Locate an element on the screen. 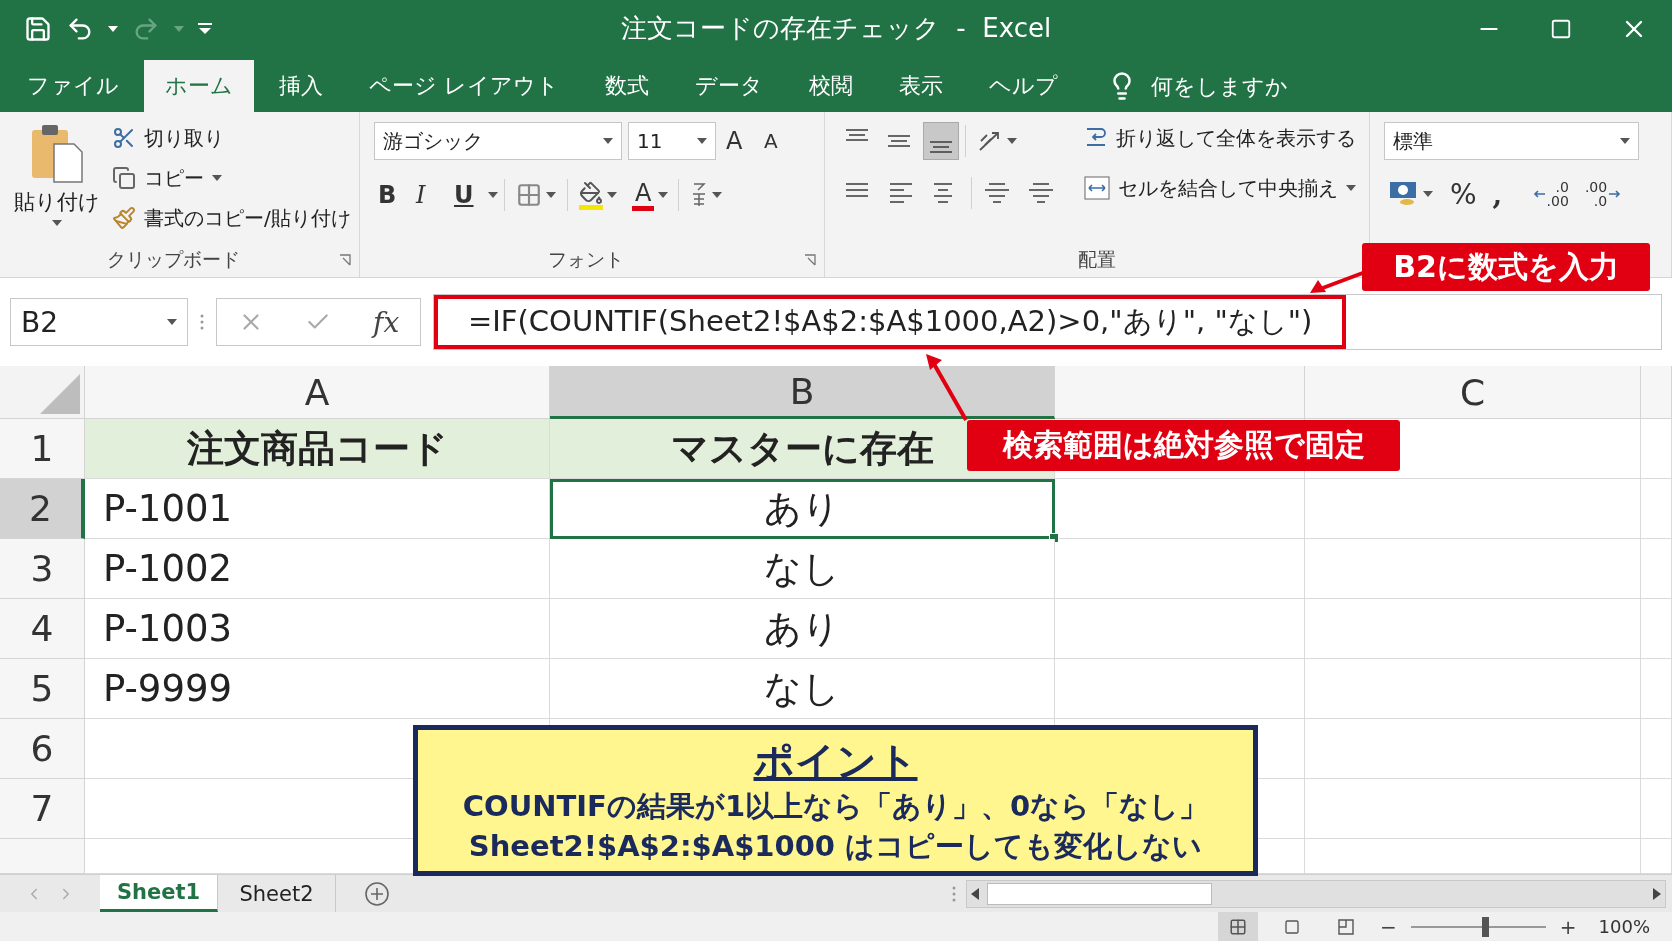  customize-icon is located at coordinates (205, 28).